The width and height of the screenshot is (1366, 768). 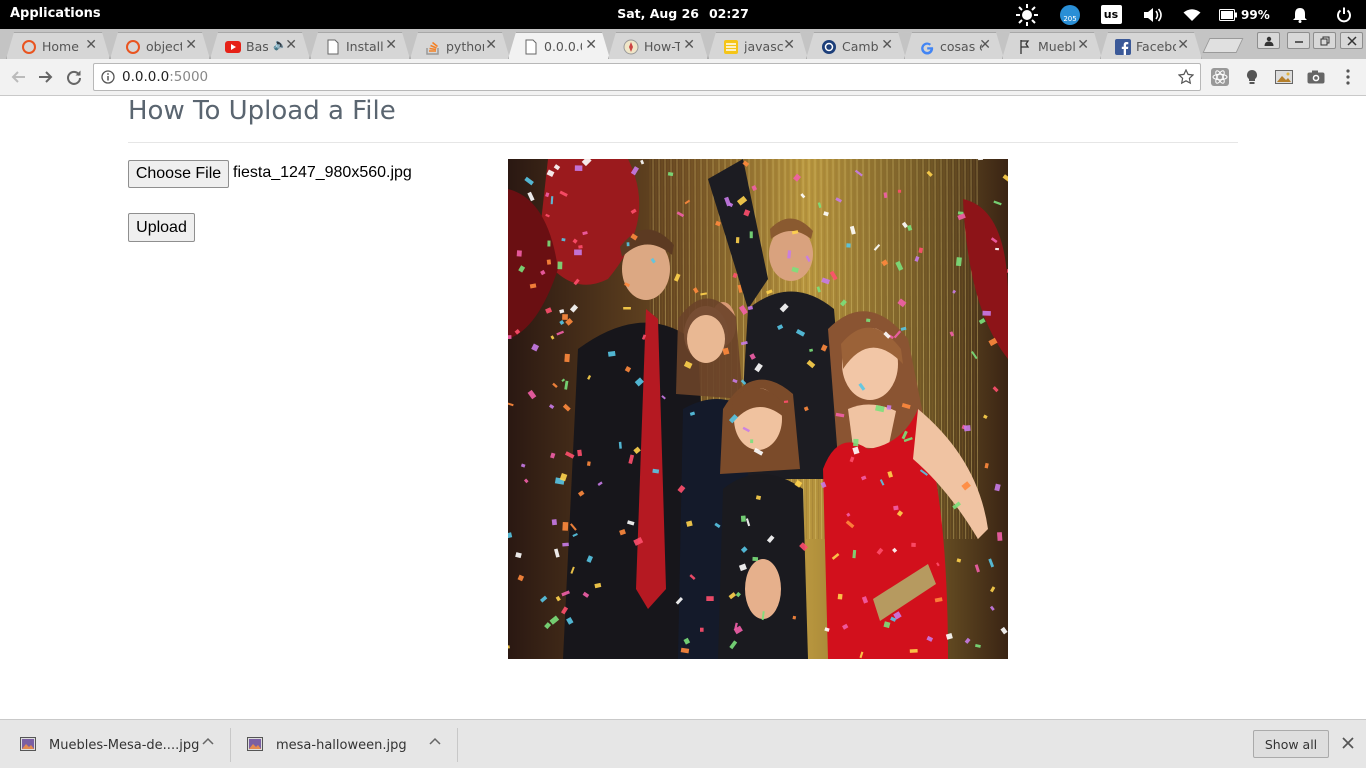 I want to click on brightness-icon, so click(x=1027, y=14).